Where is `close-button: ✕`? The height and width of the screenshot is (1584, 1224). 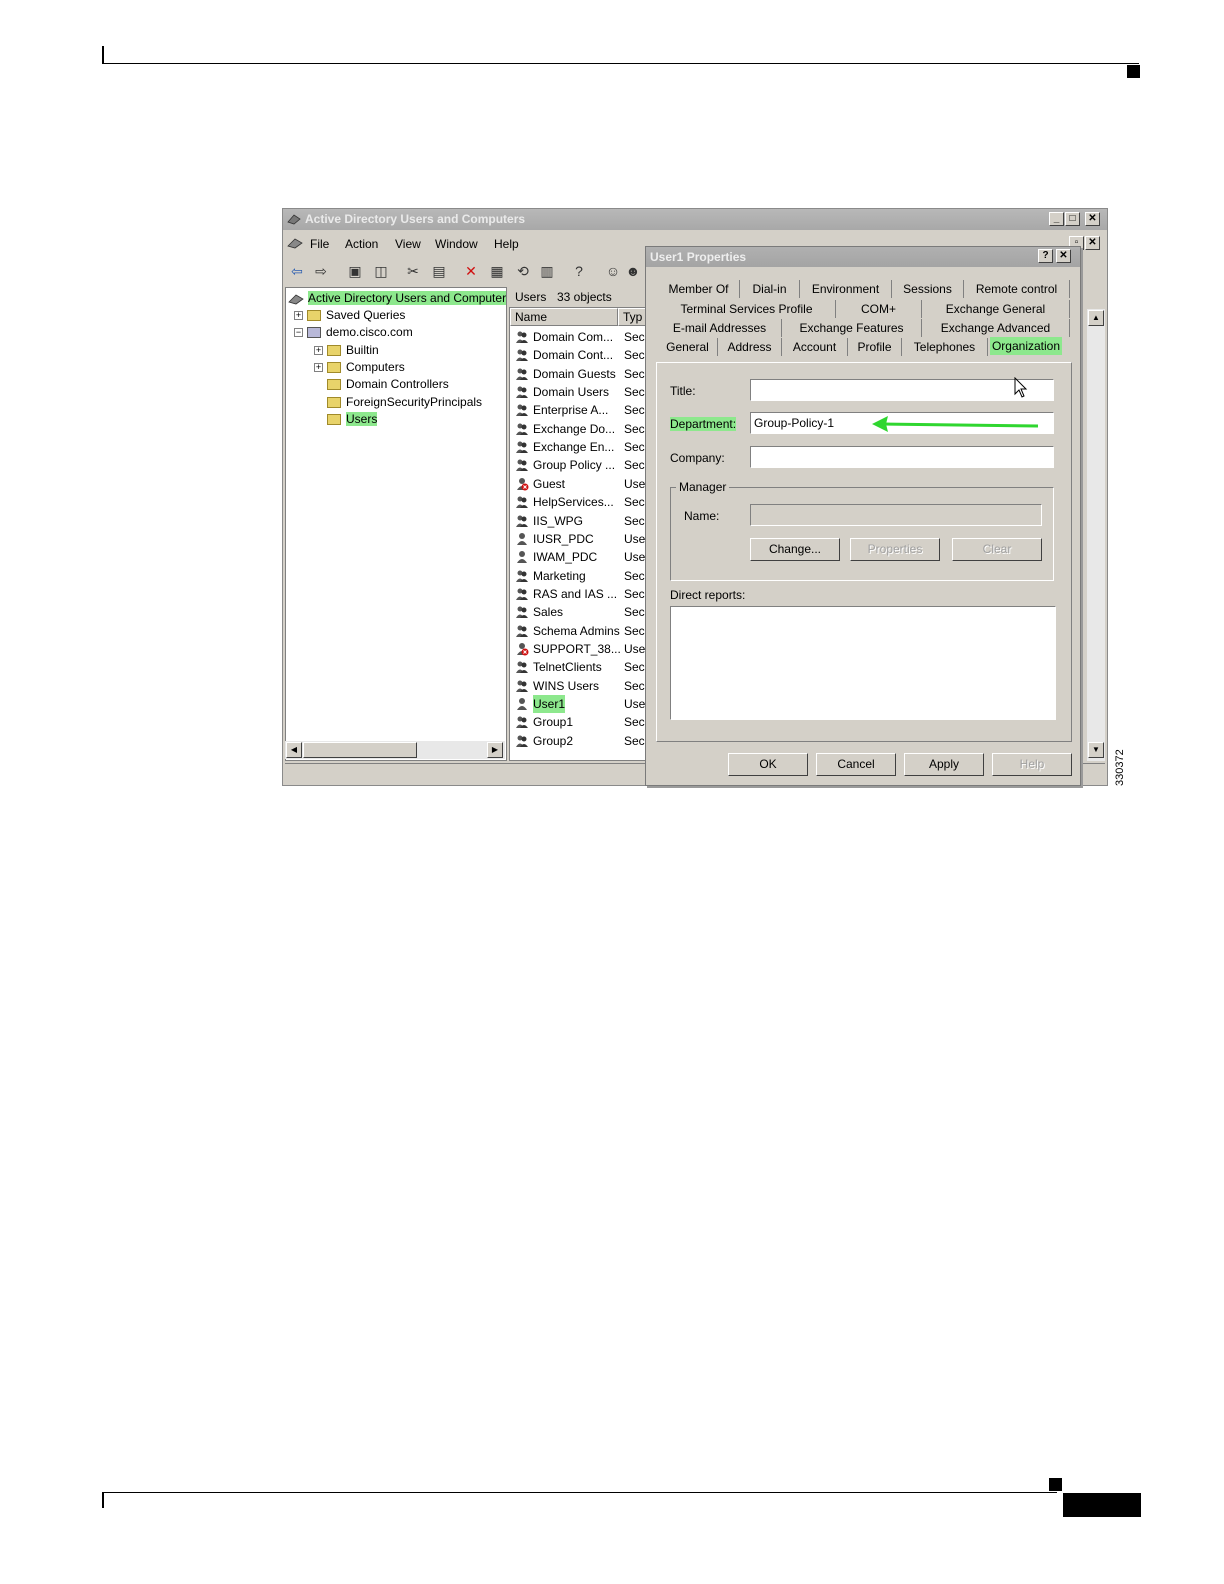
close-button: ✕ is located at coordinates (1092, 219).